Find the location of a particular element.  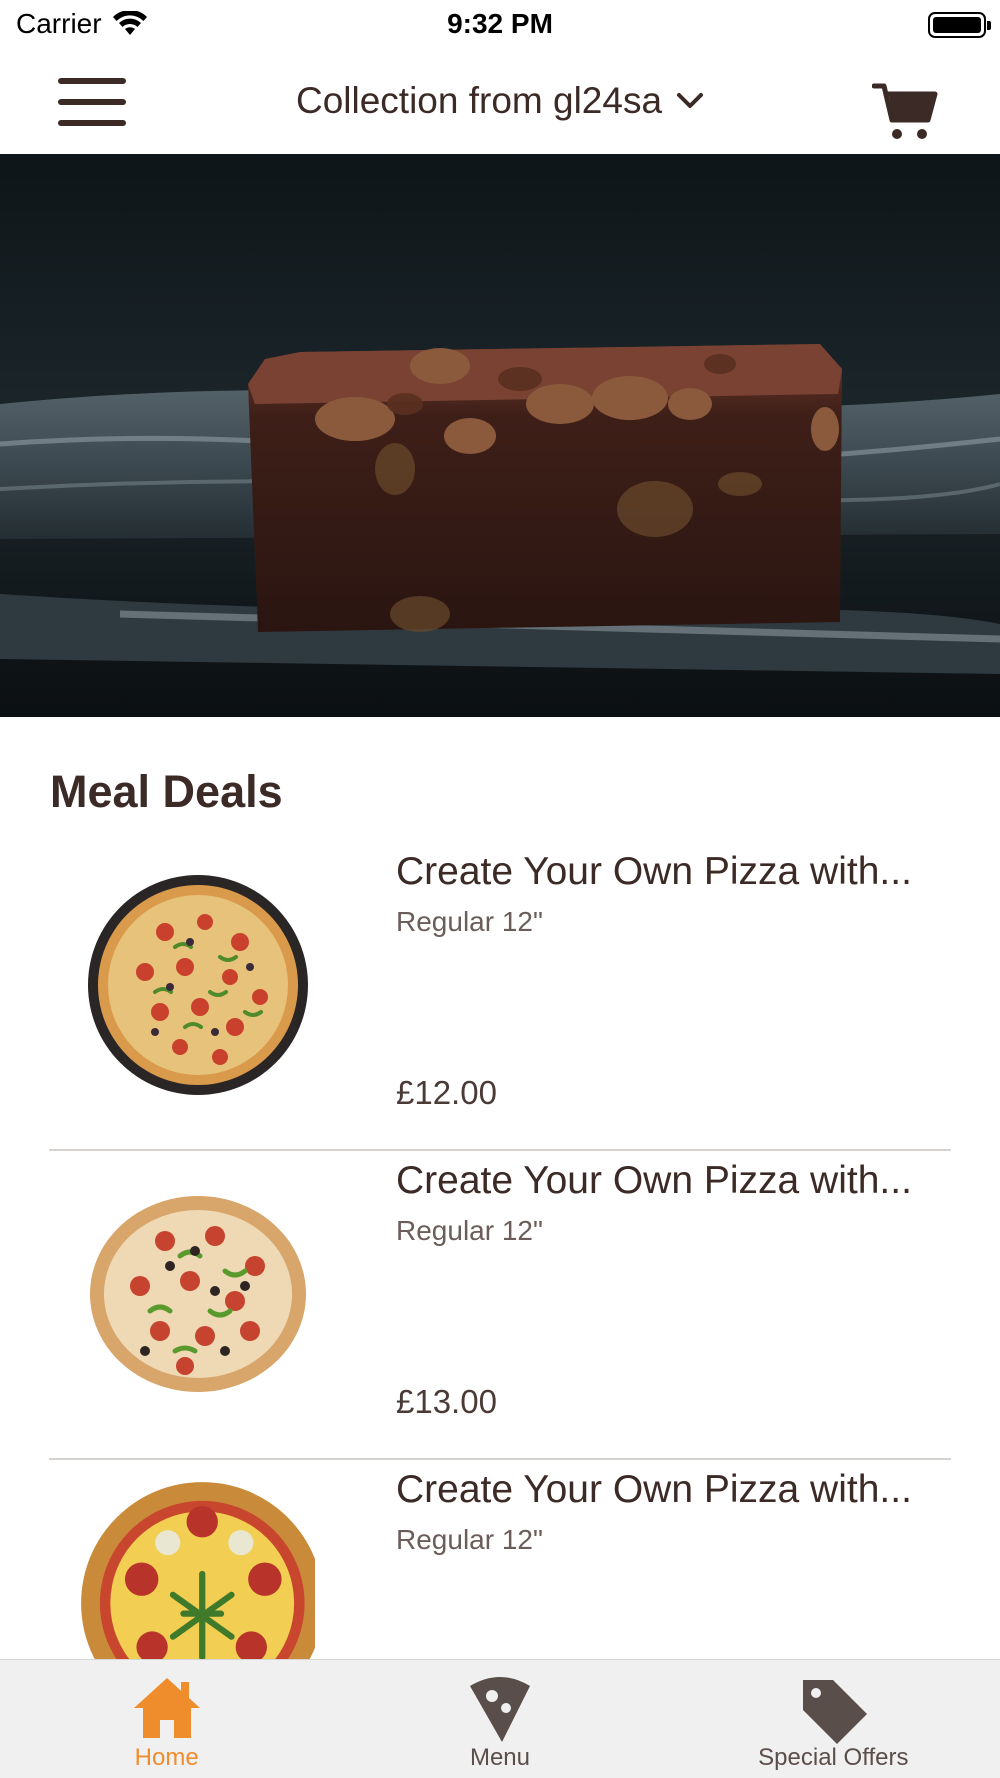

bottom-tab-bar: Home Menu Special Offers is located at coordinates (500, 1718).